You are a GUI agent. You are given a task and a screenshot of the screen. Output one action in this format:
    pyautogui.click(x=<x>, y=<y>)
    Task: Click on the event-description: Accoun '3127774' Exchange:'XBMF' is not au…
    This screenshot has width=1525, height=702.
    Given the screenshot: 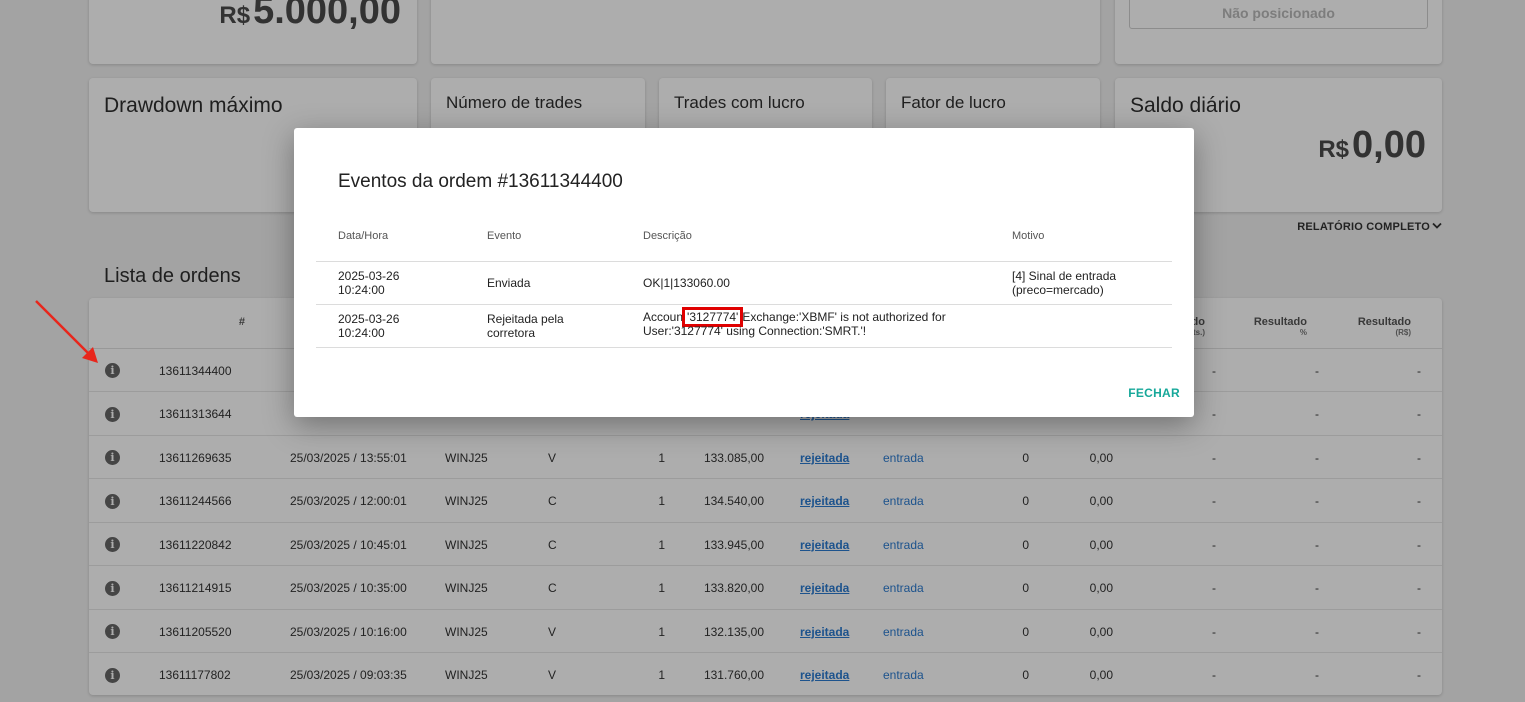 What is the action you would take?
    pyautogui.click(x=794, y=322)
    